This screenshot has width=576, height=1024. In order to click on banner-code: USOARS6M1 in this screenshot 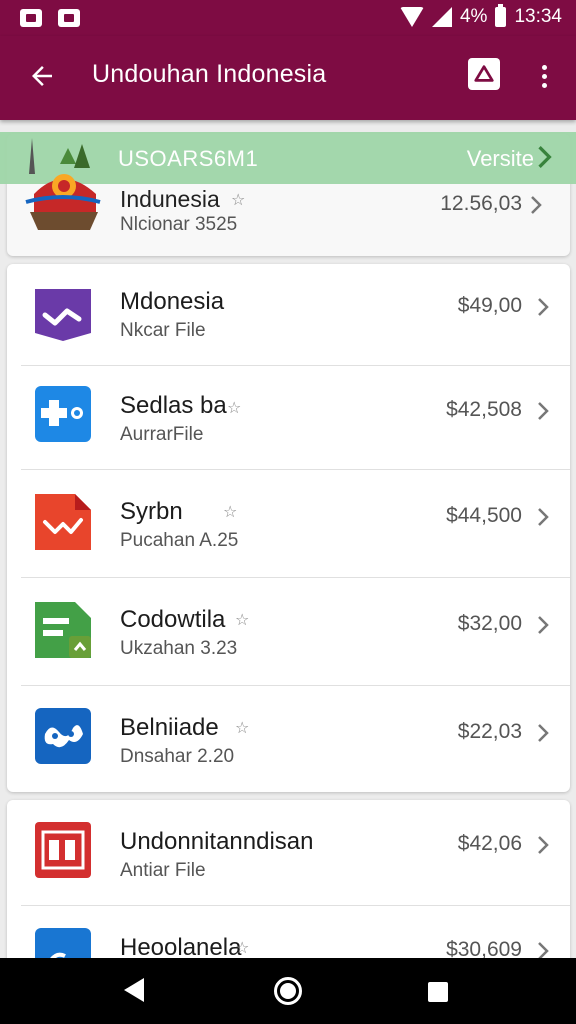, I will do `click(188, 158)`.